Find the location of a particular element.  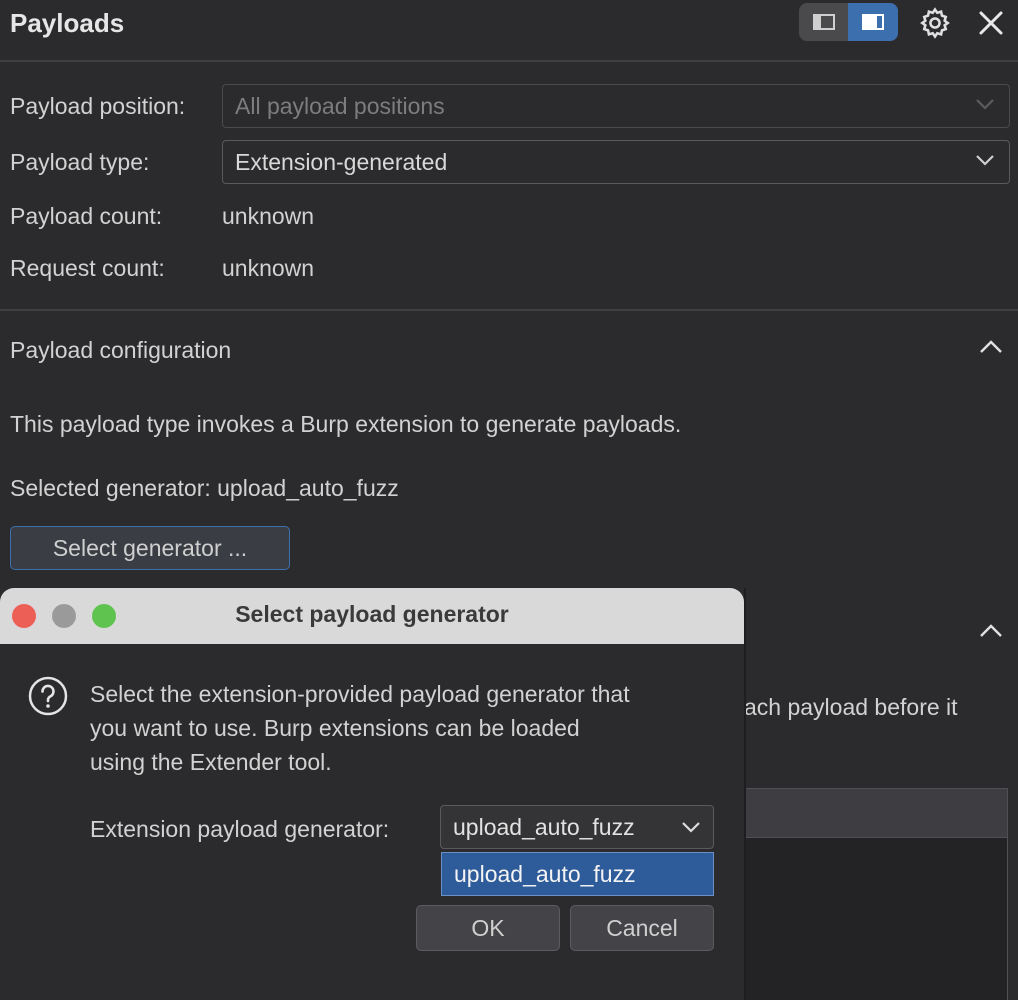

dialog-message-line: using the Extender tool. is located at coordinates (211, 762).